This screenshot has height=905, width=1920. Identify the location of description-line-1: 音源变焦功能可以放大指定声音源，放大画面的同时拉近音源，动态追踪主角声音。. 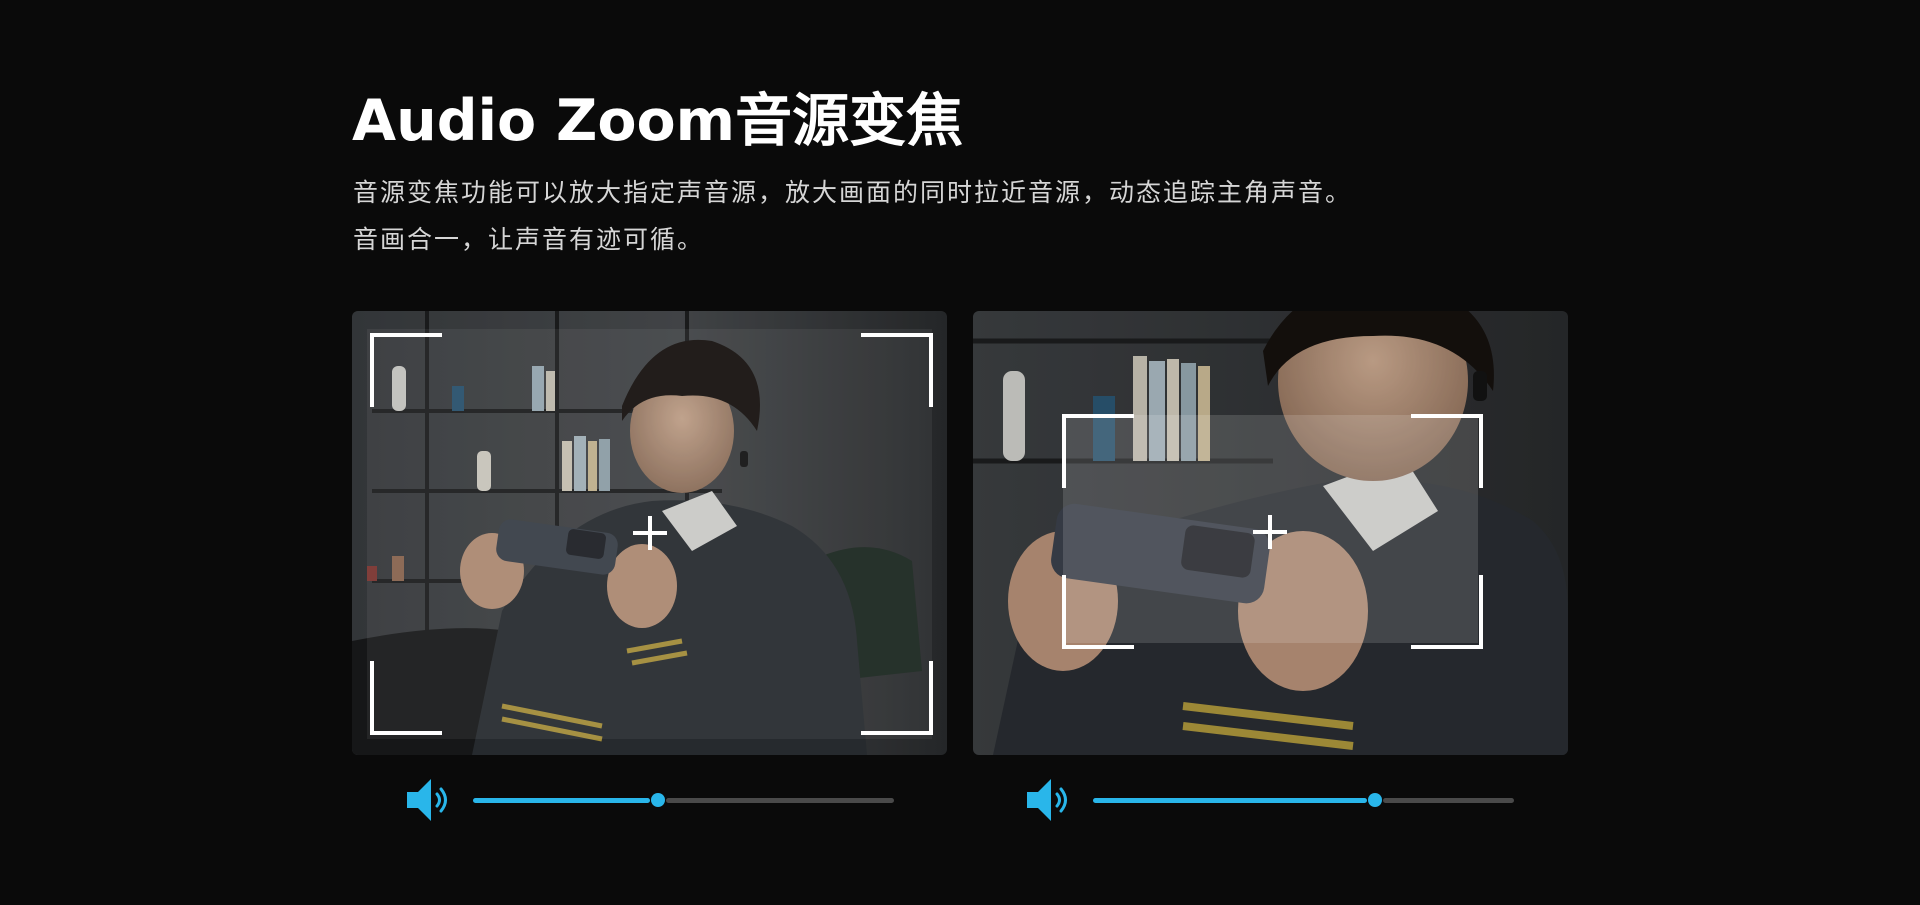
(853, 192).